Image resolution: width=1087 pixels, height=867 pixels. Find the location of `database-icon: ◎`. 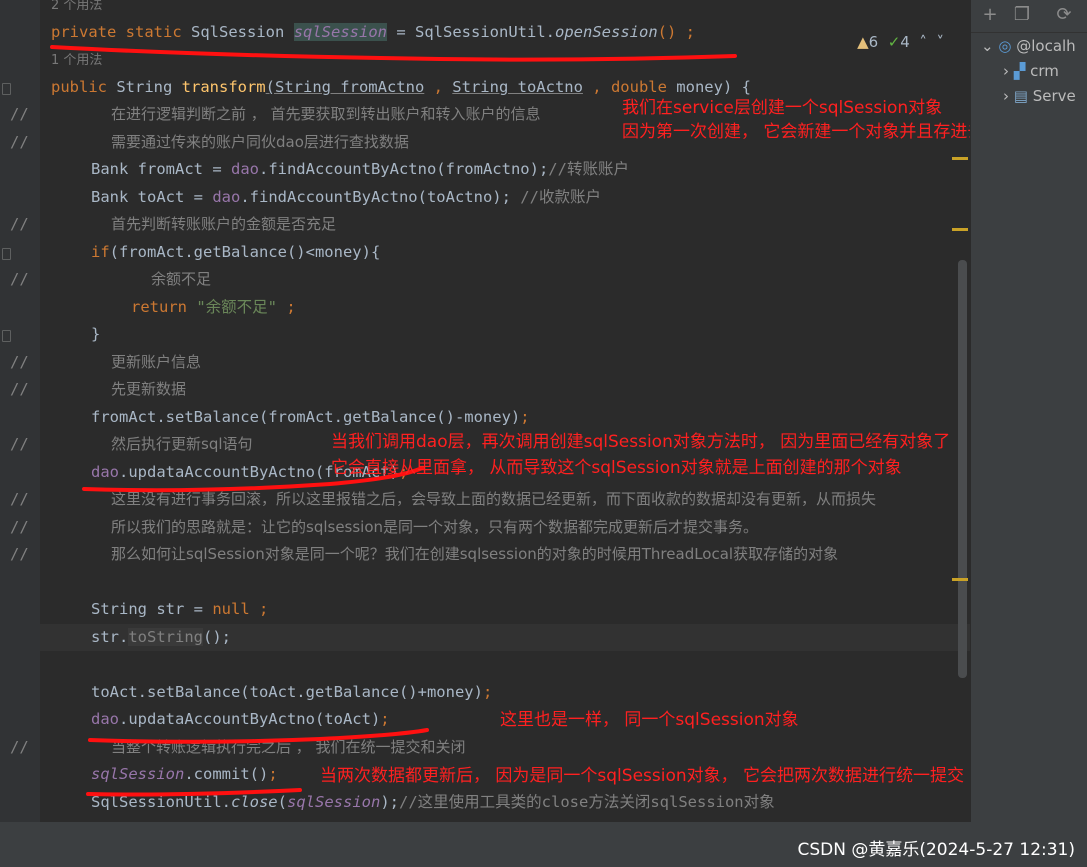

database-icon: ◎ is located at coordinates (1005, 46).